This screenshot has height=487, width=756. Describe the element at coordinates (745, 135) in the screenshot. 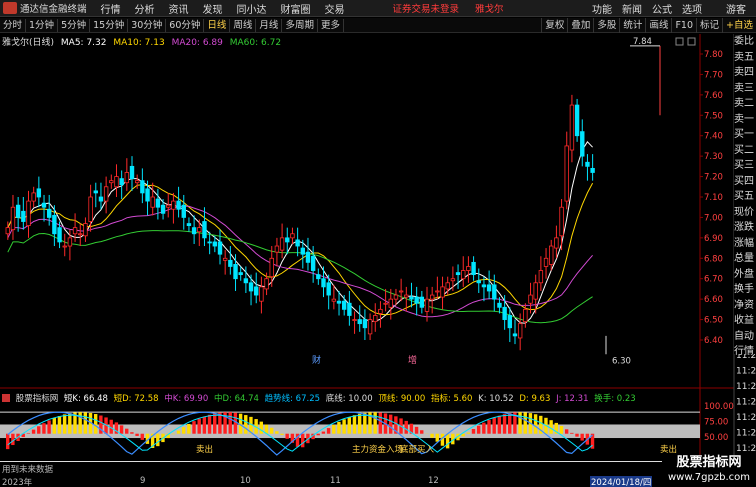

I see `order-book-row: 买一` at that location.